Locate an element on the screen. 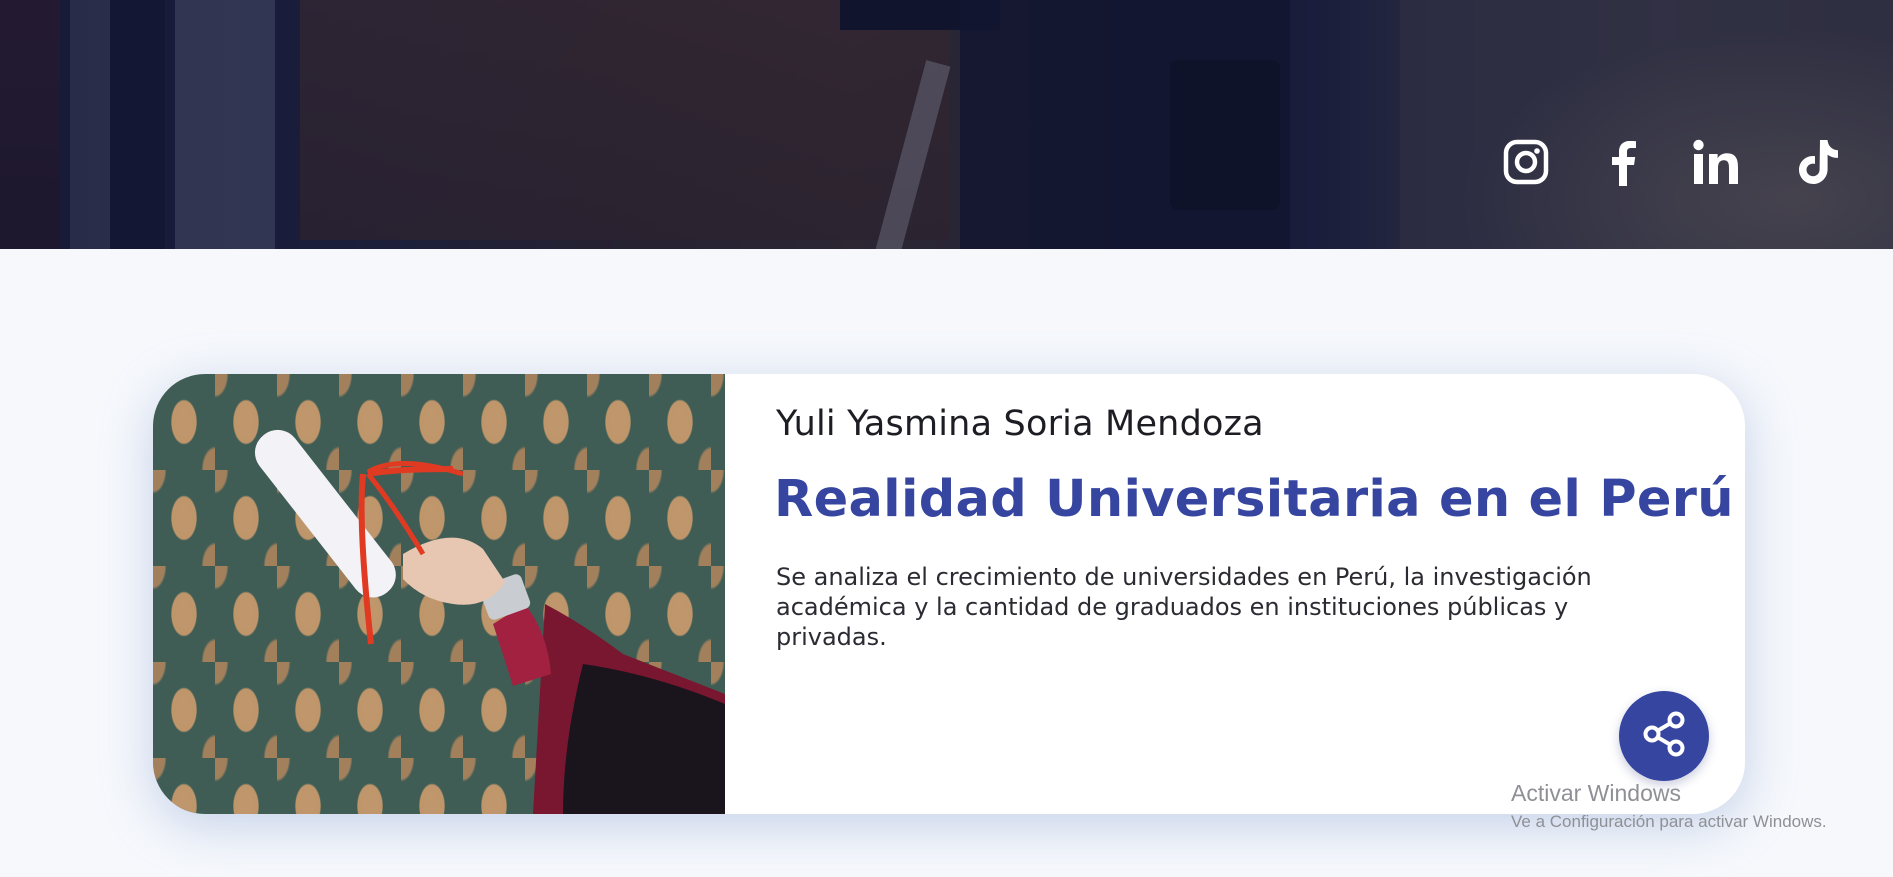  facebook-link is located at coordinates (1623, 162).